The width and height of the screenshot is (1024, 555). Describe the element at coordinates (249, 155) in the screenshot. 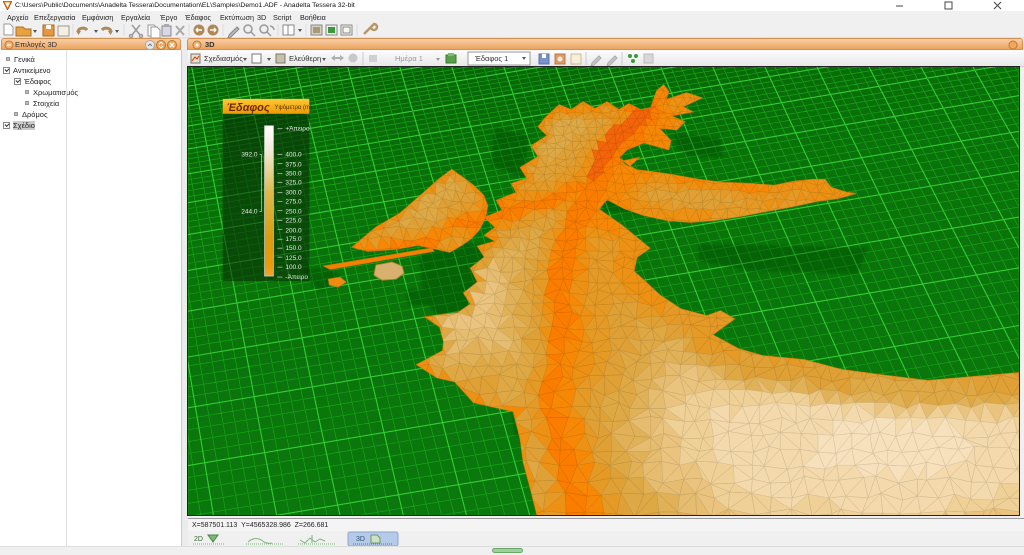

I see `svg-text: 392.0` at that location.